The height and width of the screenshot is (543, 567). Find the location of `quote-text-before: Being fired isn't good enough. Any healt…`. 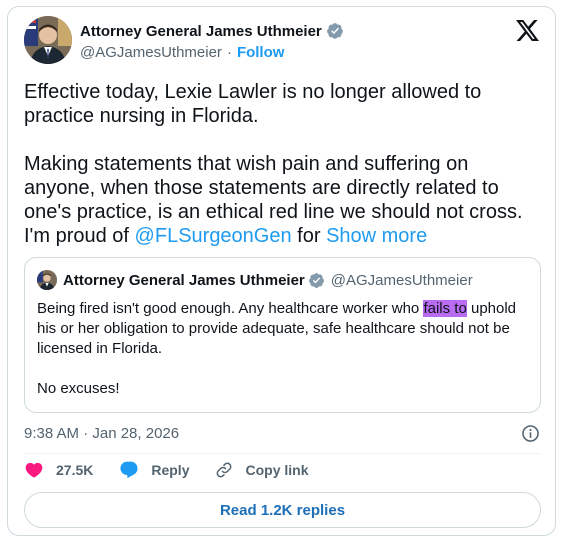

quote-text-before: Being fired isn't good enough. Any healt… is located at coordinates (230, 308).